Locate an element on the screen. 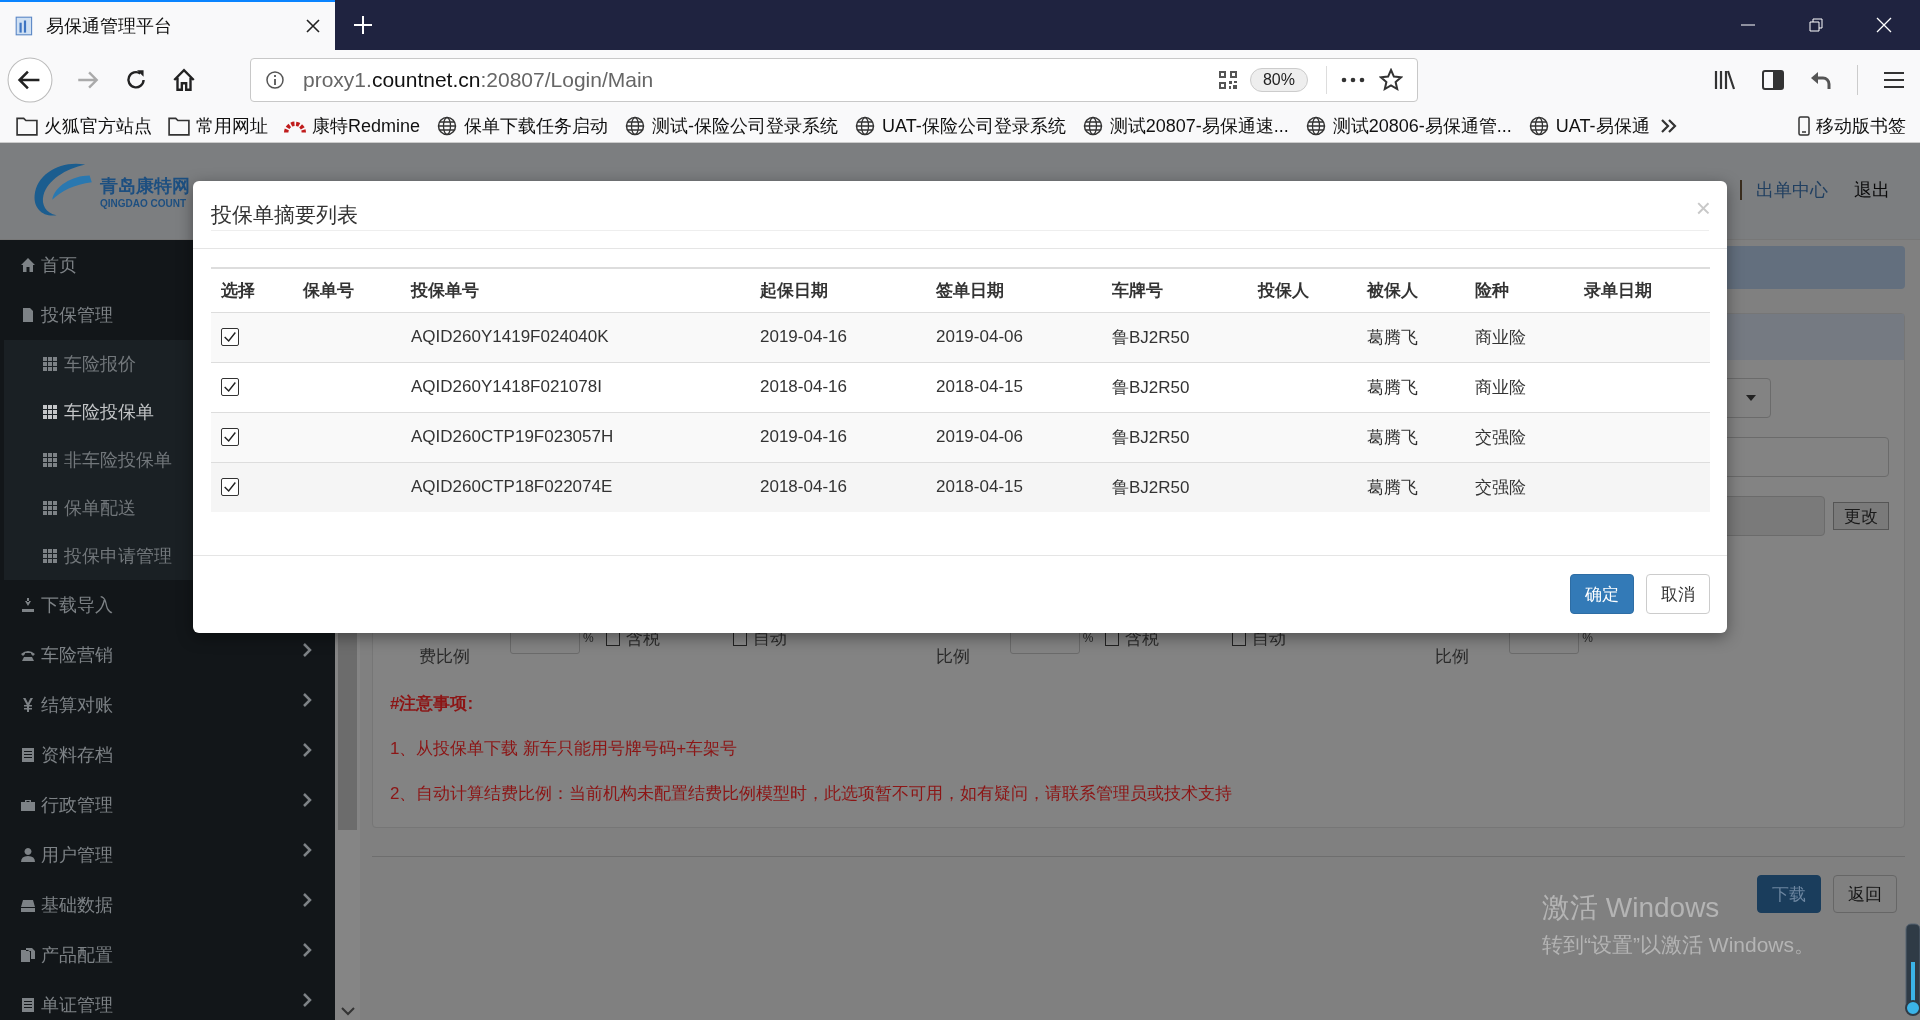 Image resolution: width=1920 pixels, height=1020 pixels. url-text: proxy1.countnet.cn:20807/Login/Main is located at coordinates (479, 80).